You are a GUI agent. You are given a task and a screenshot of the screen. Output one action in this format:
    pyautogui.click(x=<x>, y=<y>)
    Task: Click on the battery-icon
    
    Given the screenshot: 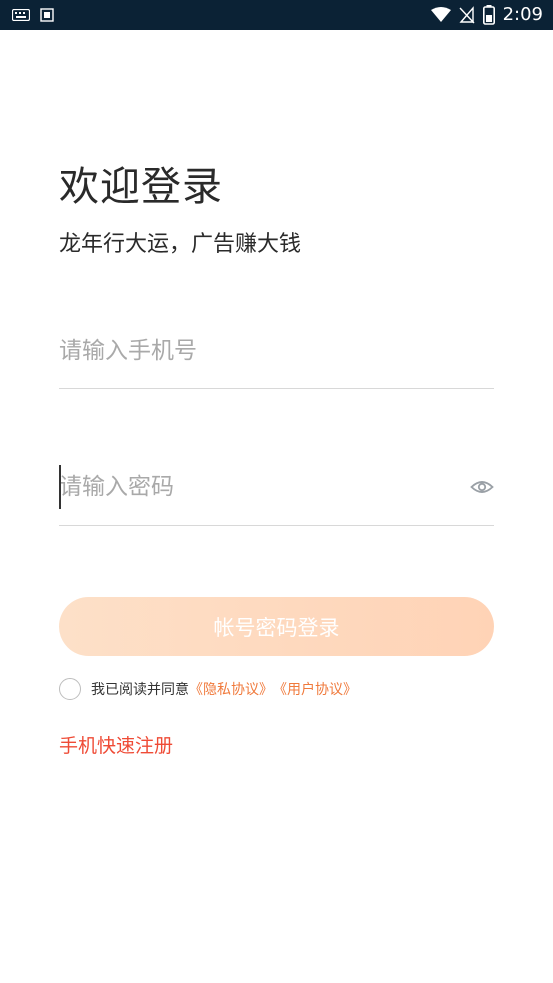 What is the action you would take?
    pyautogui.click(x=488, y=14)
    